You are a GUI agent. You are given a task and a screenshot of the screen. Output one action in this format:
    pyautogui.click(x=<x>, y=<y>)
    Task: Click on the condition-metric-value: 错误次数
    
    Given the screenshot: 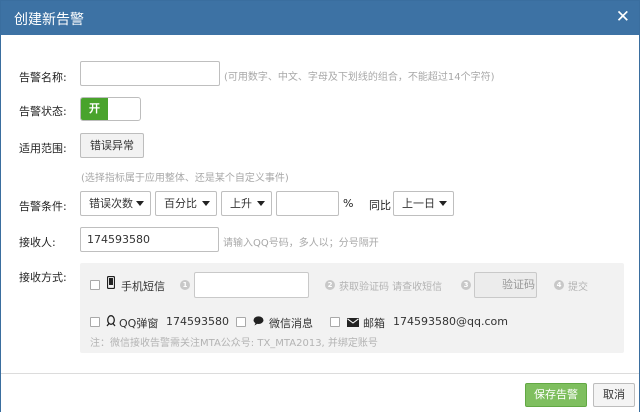 What is the action you would take?
    pyautogui.click(x=111, y=203)
    